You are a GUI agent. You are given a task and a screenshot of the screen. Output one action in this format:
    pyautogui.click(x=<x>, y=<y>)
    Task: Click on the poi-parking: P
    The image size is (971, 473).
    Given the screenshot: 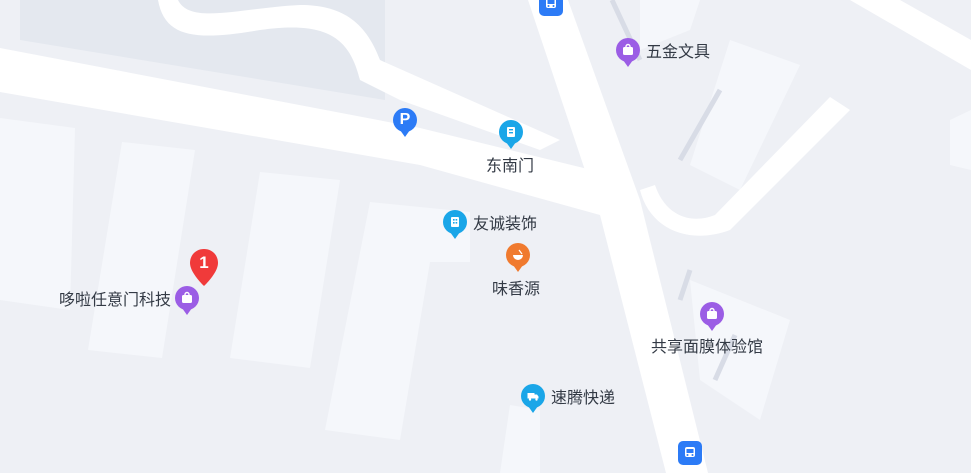 What is the action you would take?
    pyautogui.click(x=405, y=122)
    